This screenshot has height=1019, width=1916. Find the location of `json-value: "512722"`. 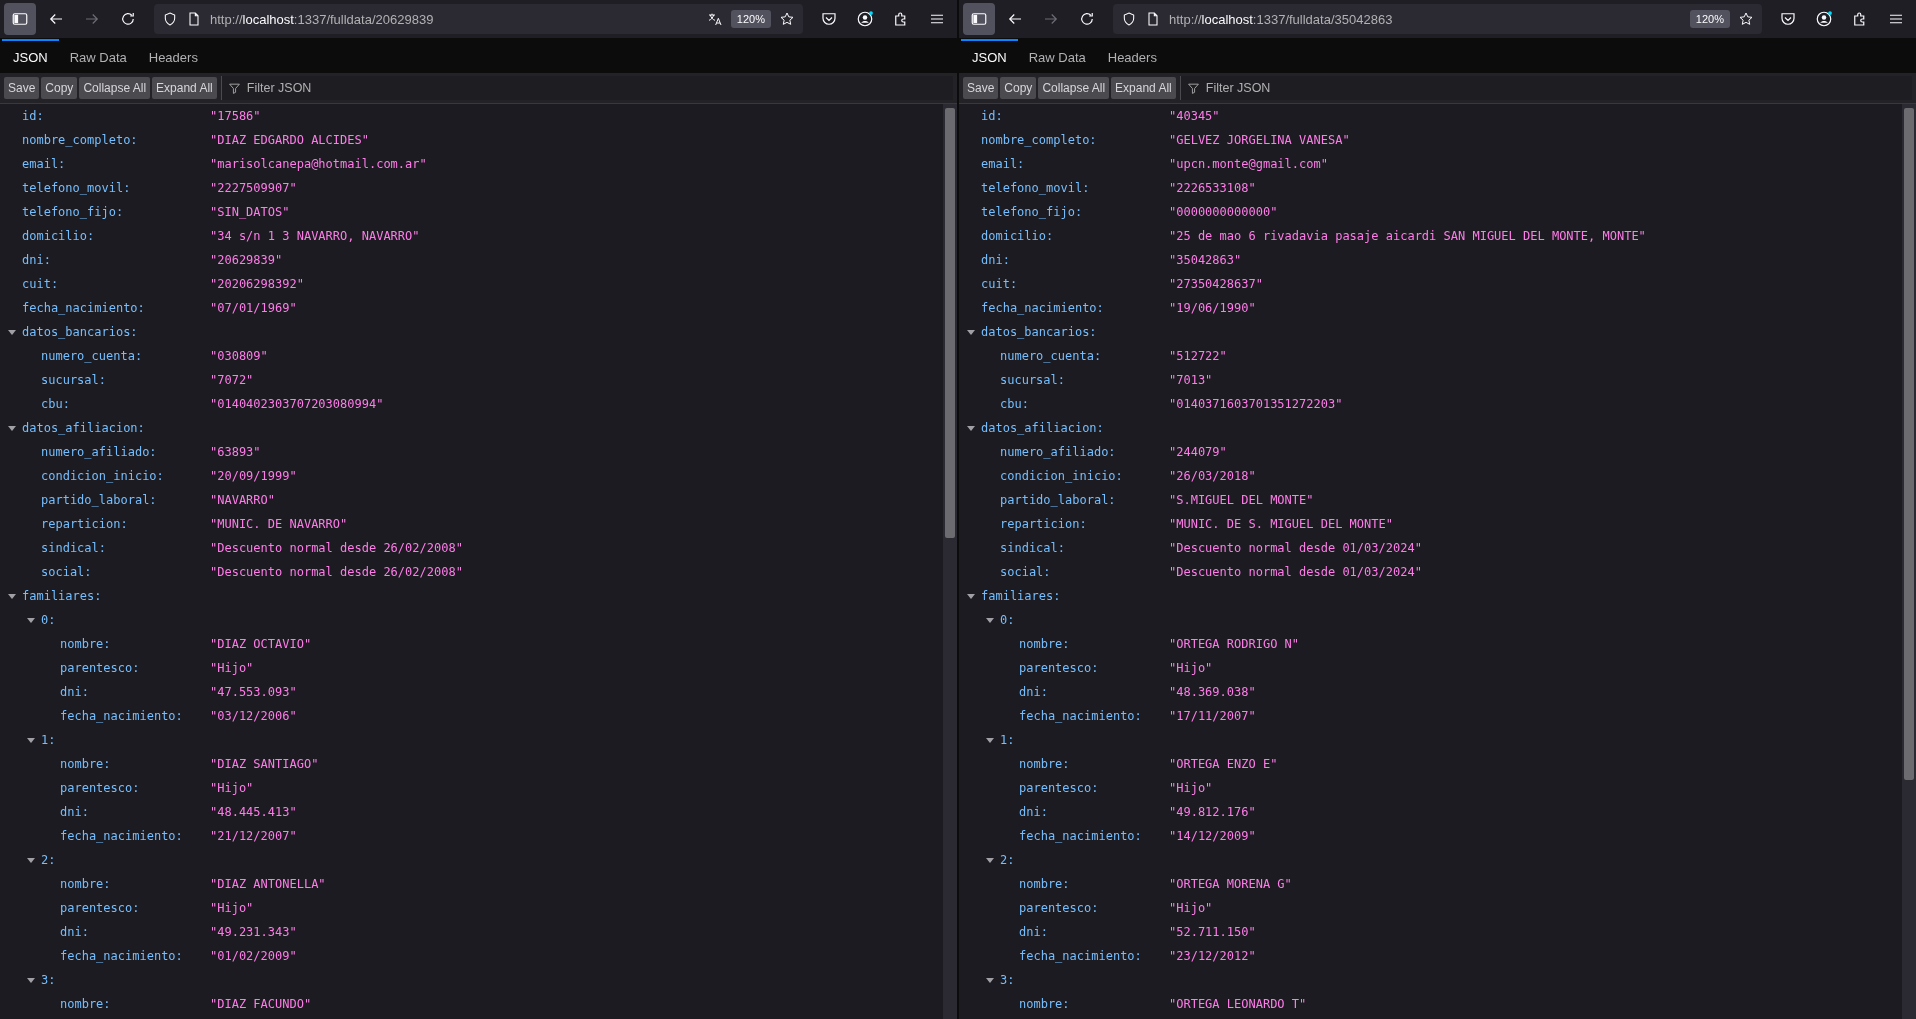

json-value: "512722" is located at coordinates (1198, 356).